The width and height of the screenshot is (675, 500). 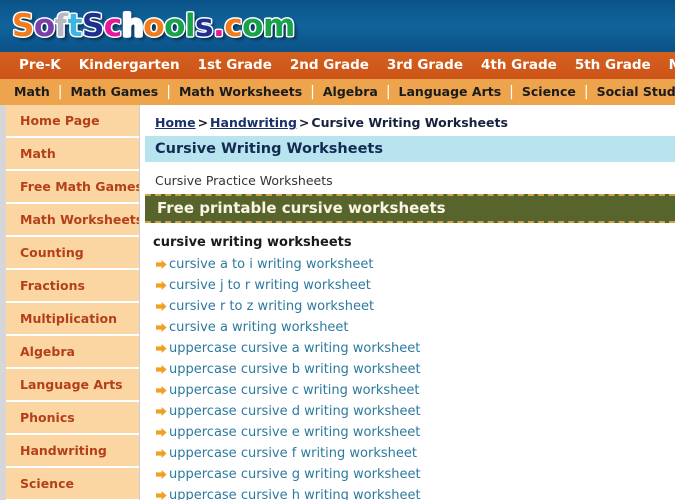 I want to click on worksheet-link-4: uppercase cursive a writing worksheet, so click(x=294, y=348).